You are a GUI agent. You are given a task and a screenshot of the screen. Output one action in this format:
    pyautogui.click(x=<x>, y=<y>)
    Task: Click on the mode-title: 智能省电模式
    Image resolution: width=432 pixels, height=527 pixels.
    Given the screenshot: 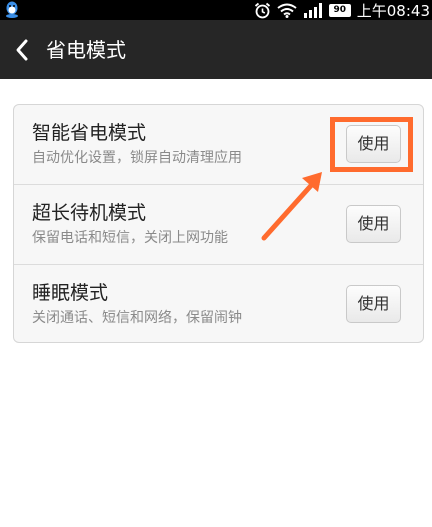 What is the action you would take?
    pyautogui.click(x=89, y=133)
    